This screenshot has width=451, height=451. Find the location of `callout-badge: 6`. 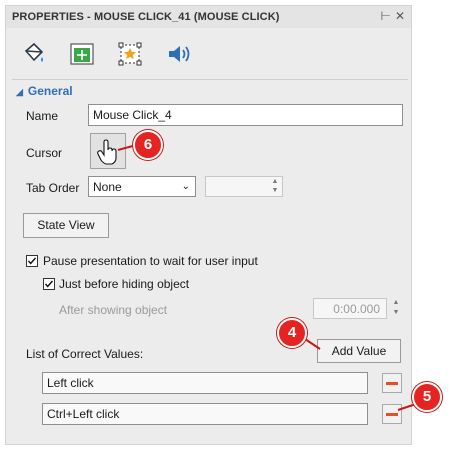

callout-badge: 6 is located at coordinates (148, 145).